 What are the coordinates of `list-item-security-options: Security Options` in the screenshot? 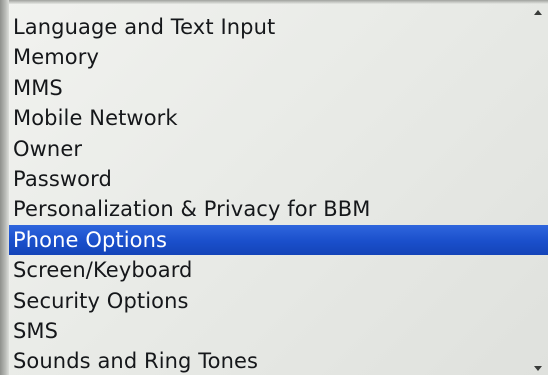 It's located at (278, 301).